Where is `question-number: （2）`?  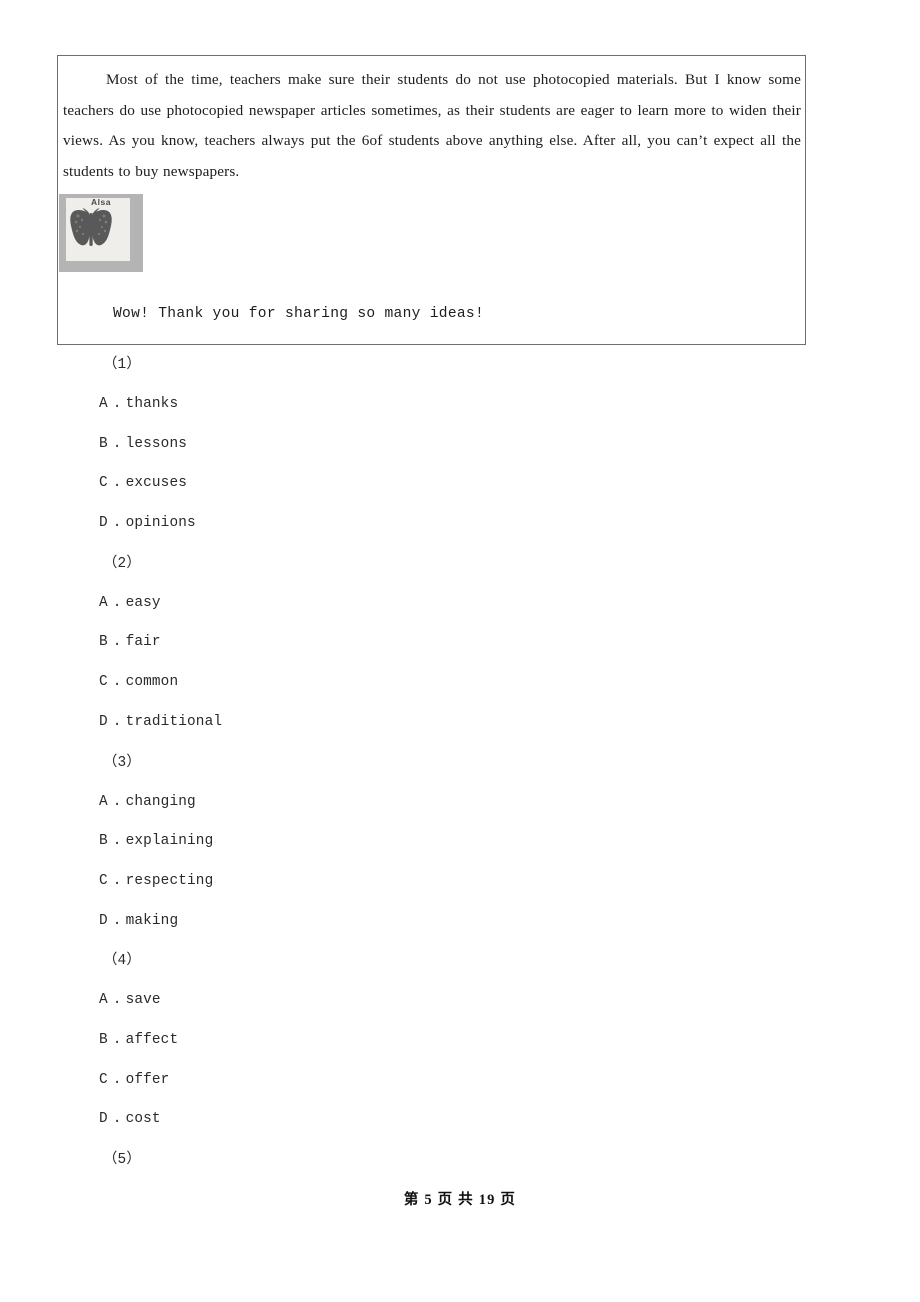
question-number: （2） is located at coordinates (122, 563).